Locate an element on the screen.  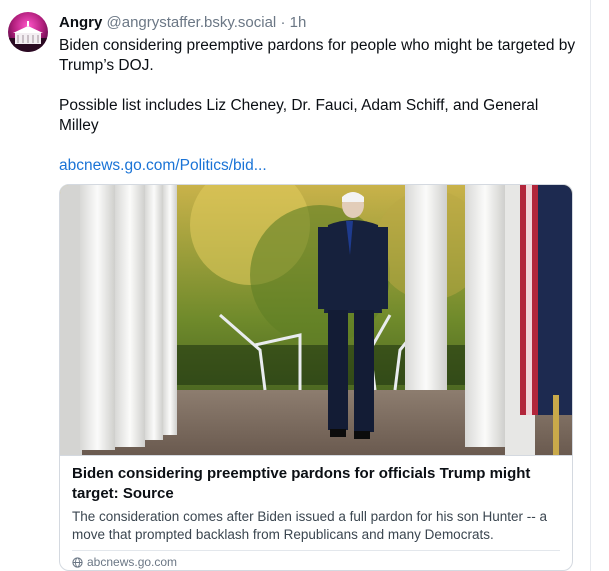
avatar is located at coordinates (28, 32).